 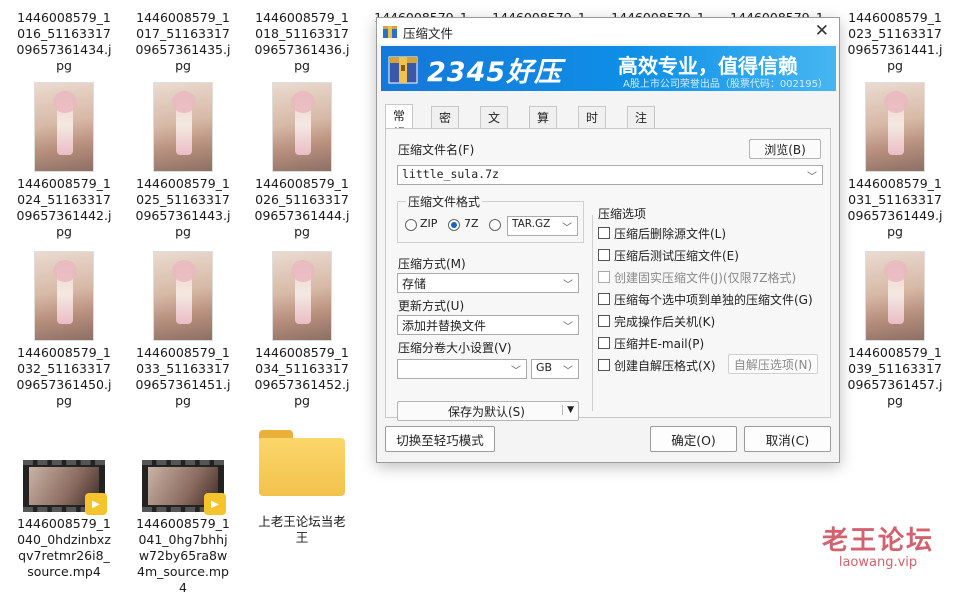 What do you see at coordinates (592, 124) in the screenshot?
I see `tab-time: 时间` at bounding box center [592, 124].